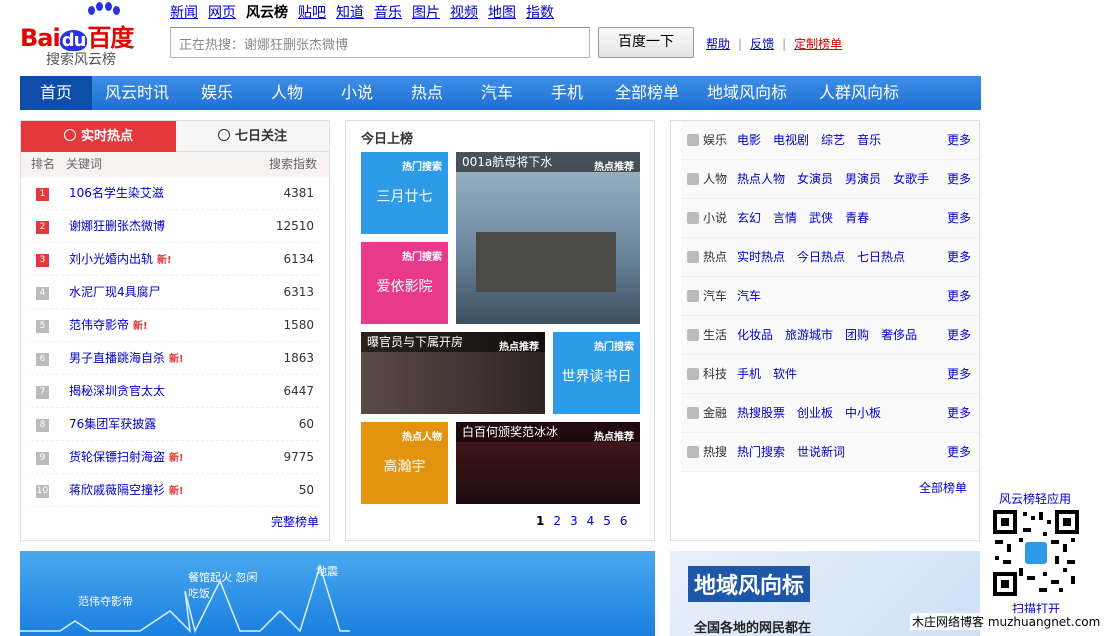 Image resolution: width=1110 pixels, height=636 pixels. I want to click on category-item-link: 热点人物, so click(761, 179).